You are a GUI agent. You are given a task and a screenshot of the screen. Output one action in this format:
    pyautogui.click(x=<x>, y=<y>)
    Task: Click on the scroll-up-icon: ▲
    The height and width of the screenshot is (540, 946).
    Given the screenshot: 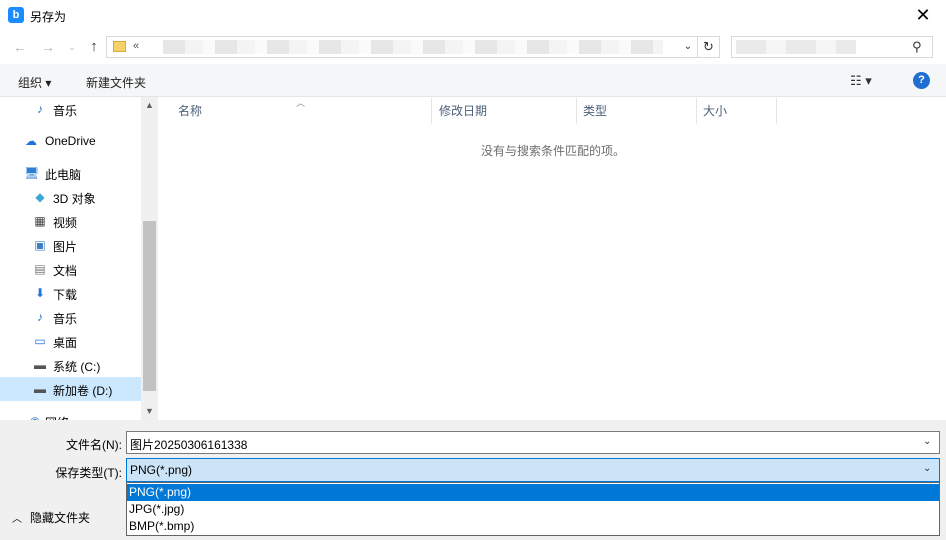 What is the action you would take?
    pyautogui.click(x=149, y=105)
    